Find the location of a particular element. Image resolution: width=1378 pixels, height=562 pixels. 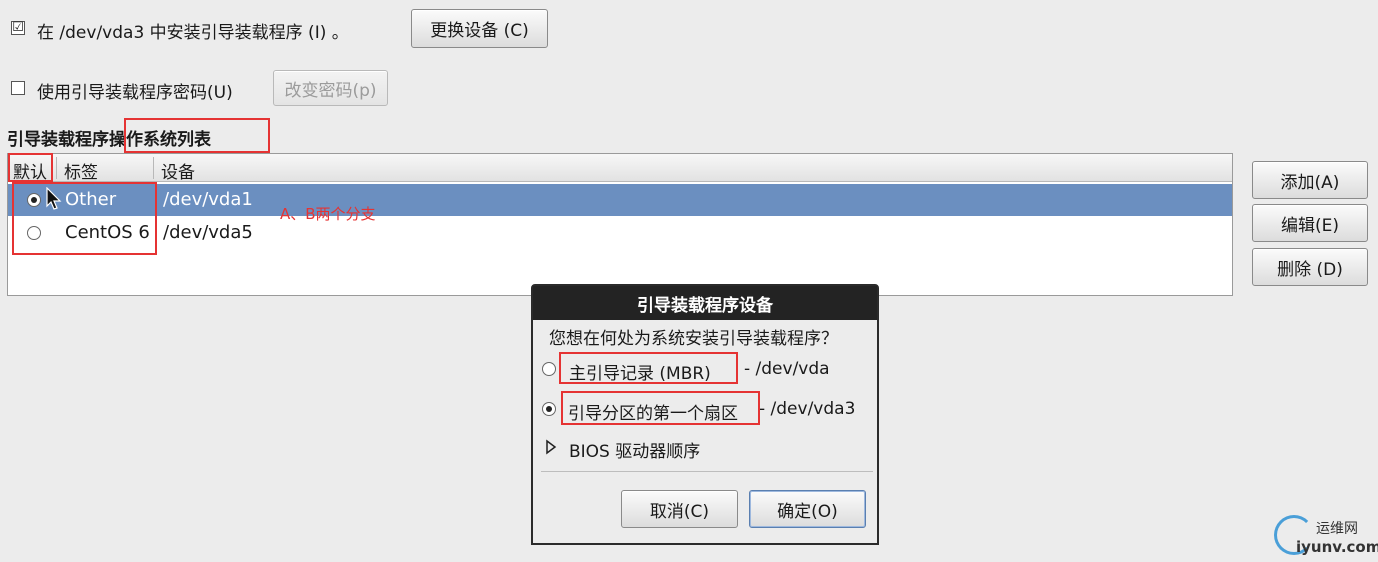

os-list-title: 引导装载程序操作系统列表 is located at coordinates (109, 137).